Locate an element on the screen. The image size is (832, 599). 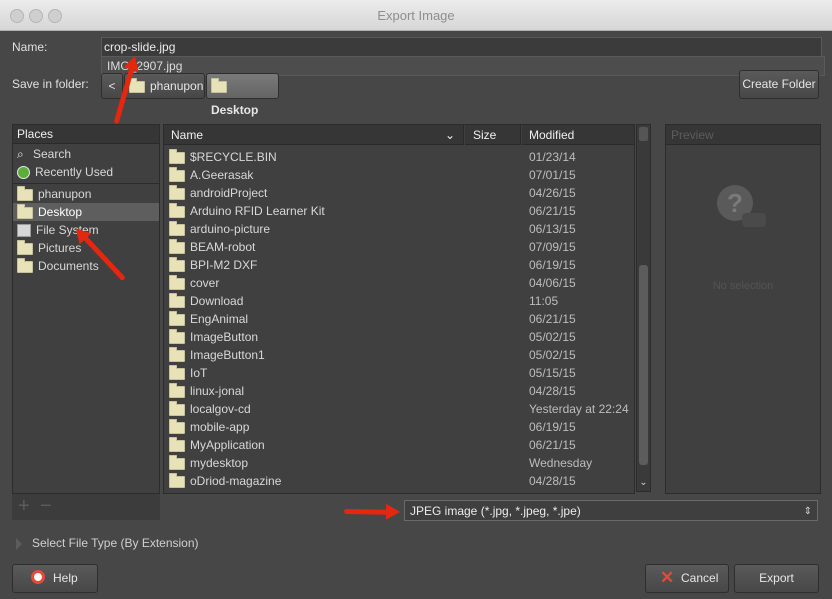
file-row: arduino-picture 06/13/15 is located at coordinates (399, 229).